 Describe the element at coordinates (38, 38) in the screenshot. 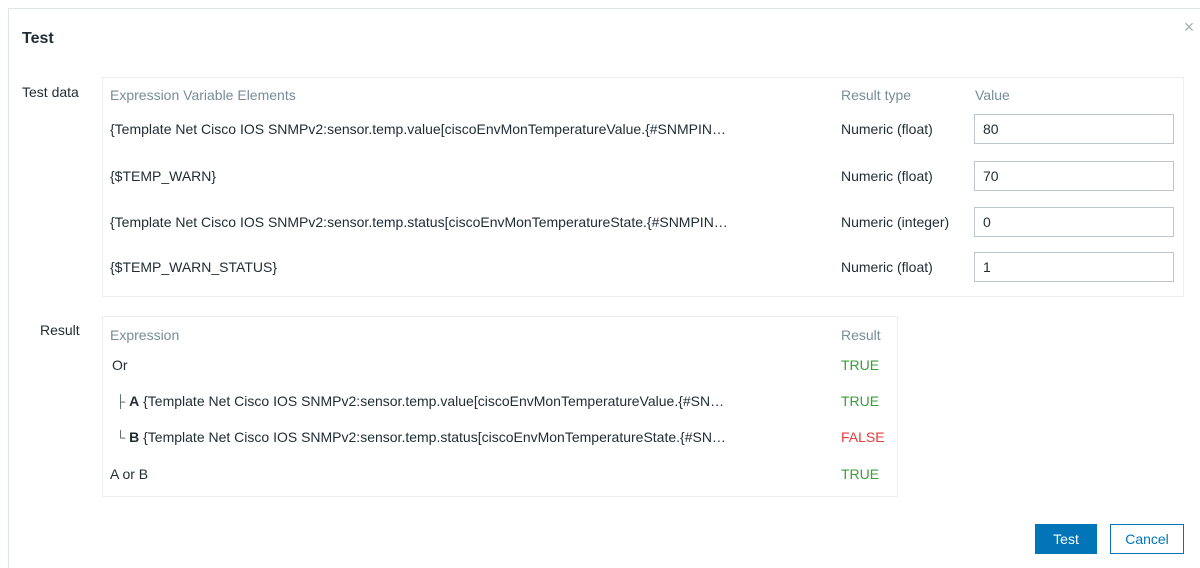

I see `dialog-title: Test` at that location.